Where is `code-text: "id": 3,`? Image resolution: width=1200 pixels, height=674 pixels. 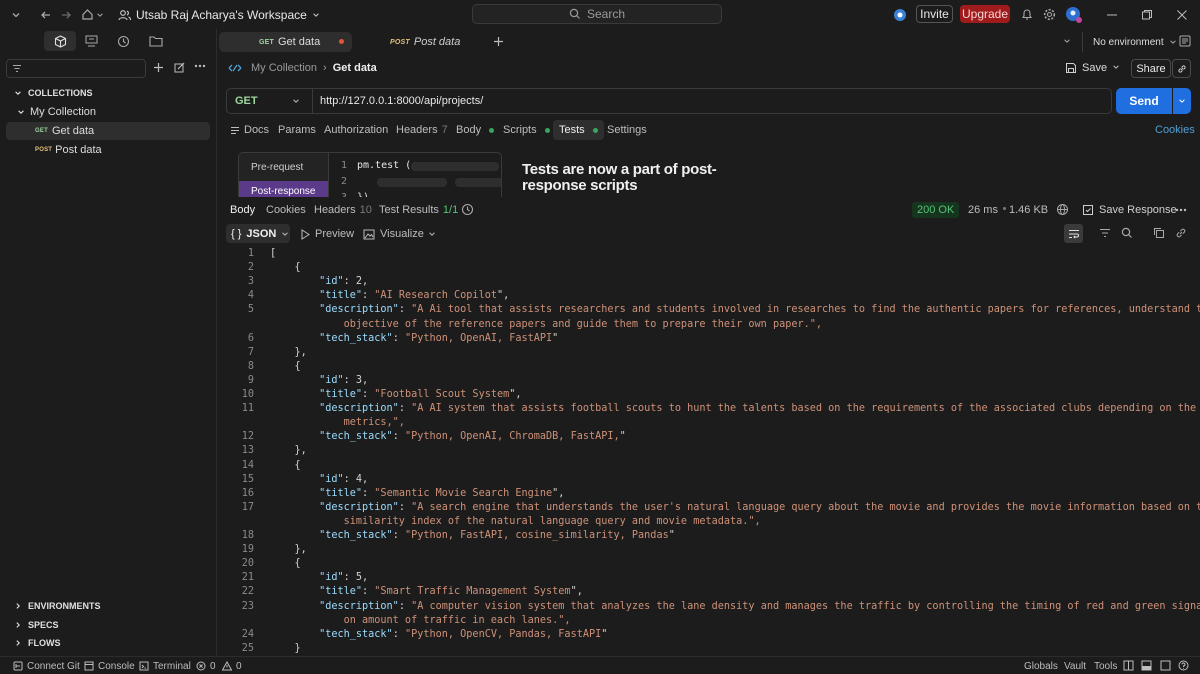 code-text: "id": 3, is located at coordinates (344, 380).